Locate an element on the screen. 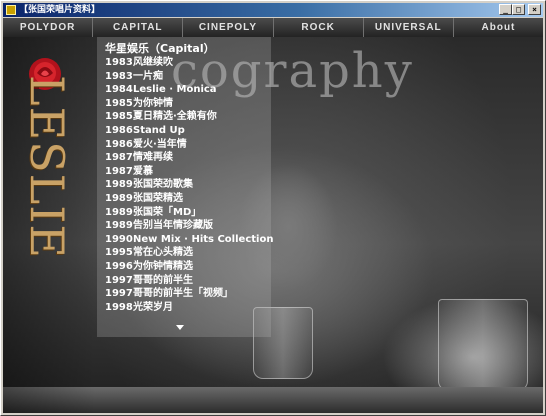 This screenshot has height=416, width=546. album-item: 1997哥哥的前半生「视频」 is located at coordinates (189, 294).